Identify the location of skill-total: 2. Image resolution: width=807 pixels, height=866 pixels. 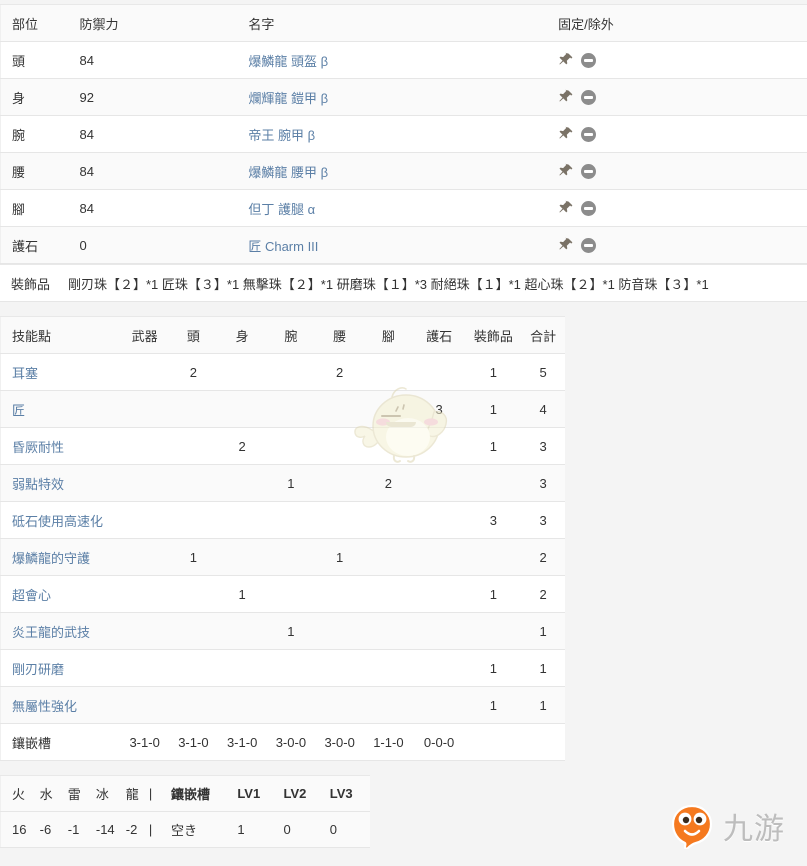
(543, 557).